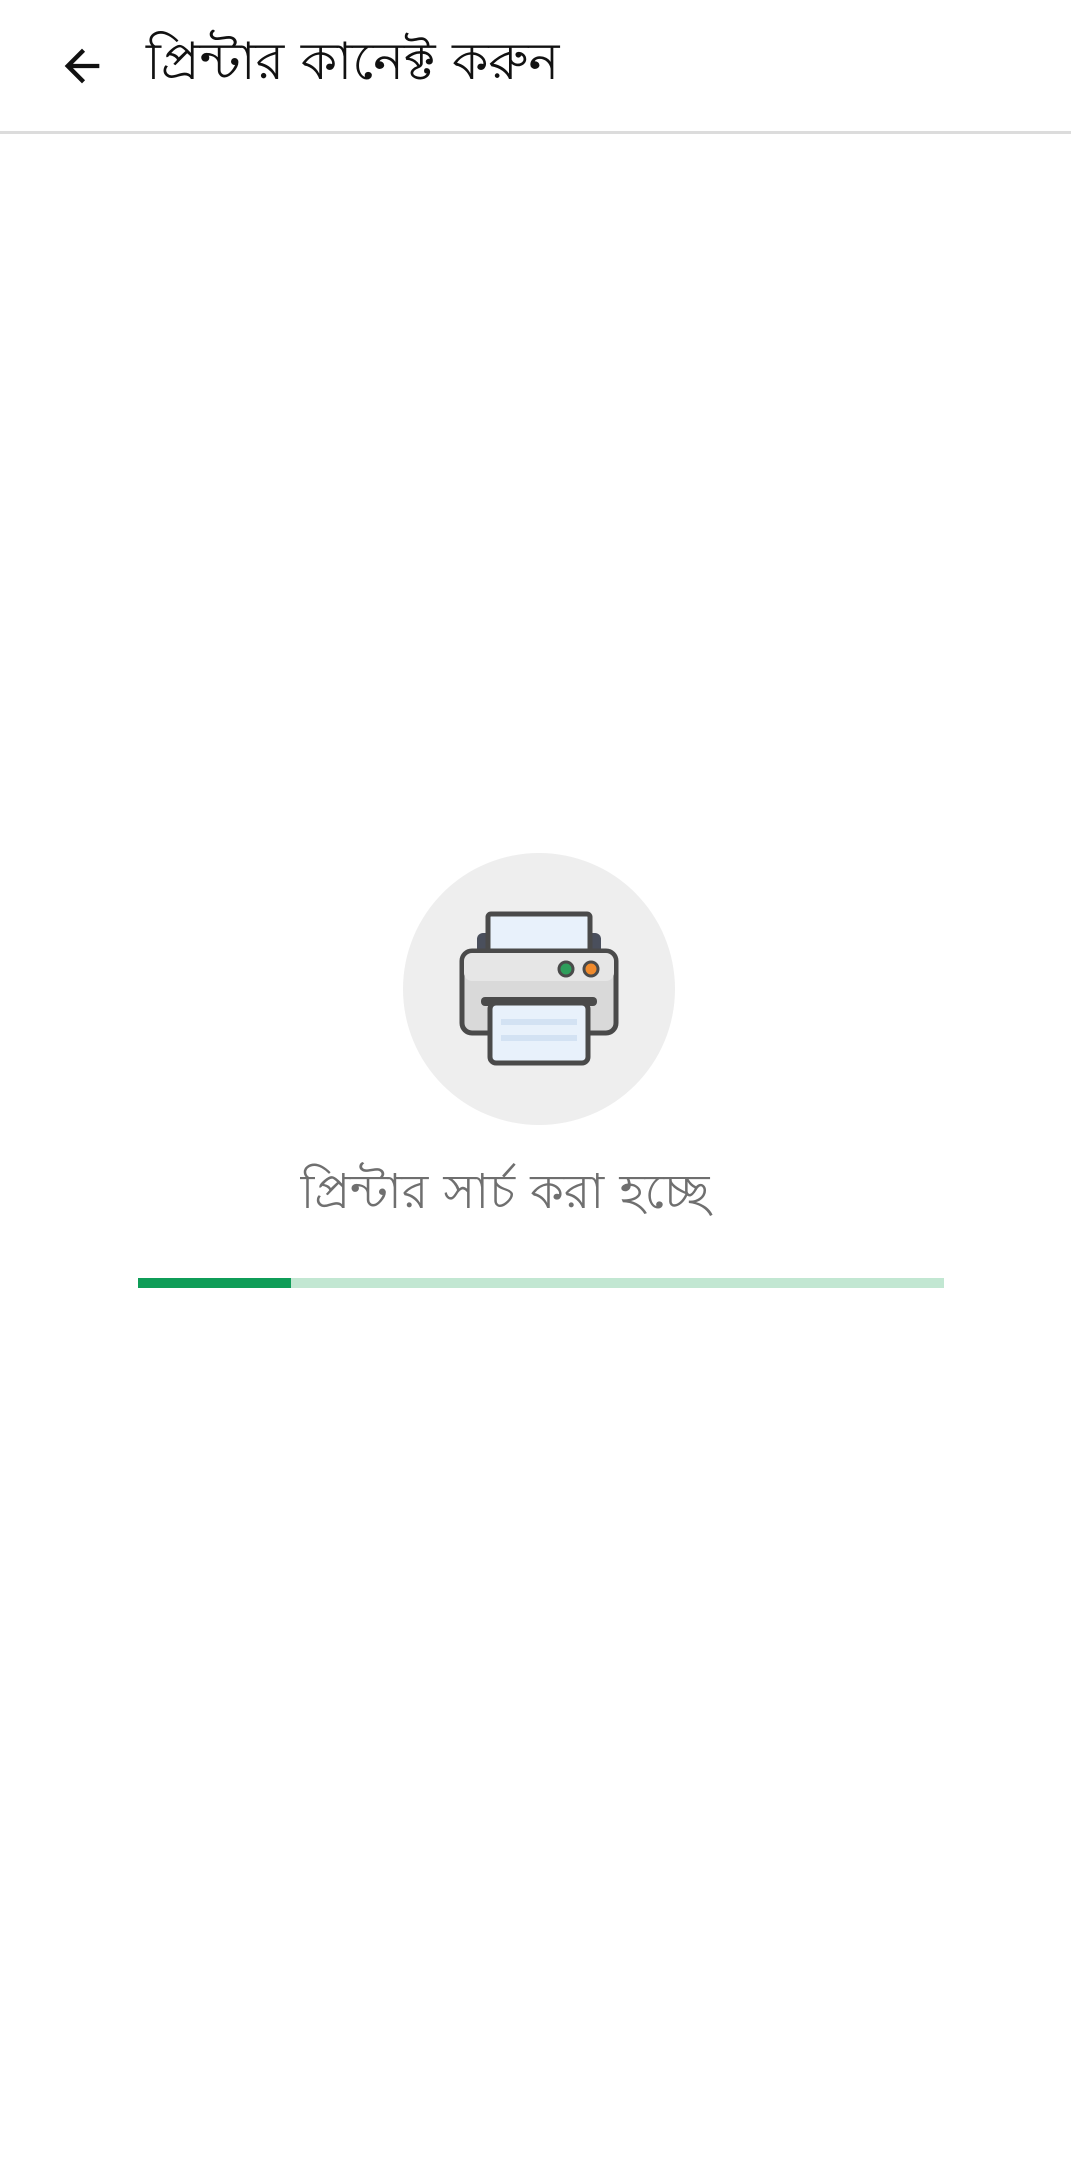 Image resolution: width=1071 pixels, height=2167 pixels. Describe the element at coordinates (353, 62) in the screenshot. I see `page-title: প্রিন্টার কানেক্ট করুন` at that location.